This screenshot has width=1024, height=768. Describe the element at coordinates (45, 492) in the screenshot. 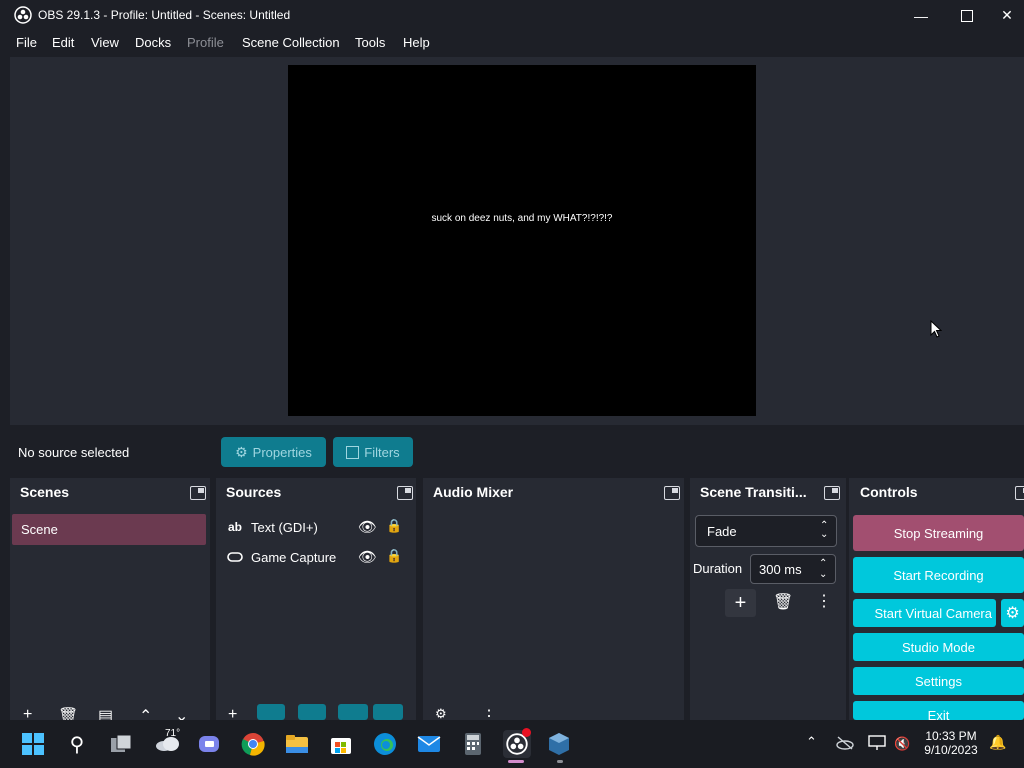

I see `scenes-title: Scenes` at that location.